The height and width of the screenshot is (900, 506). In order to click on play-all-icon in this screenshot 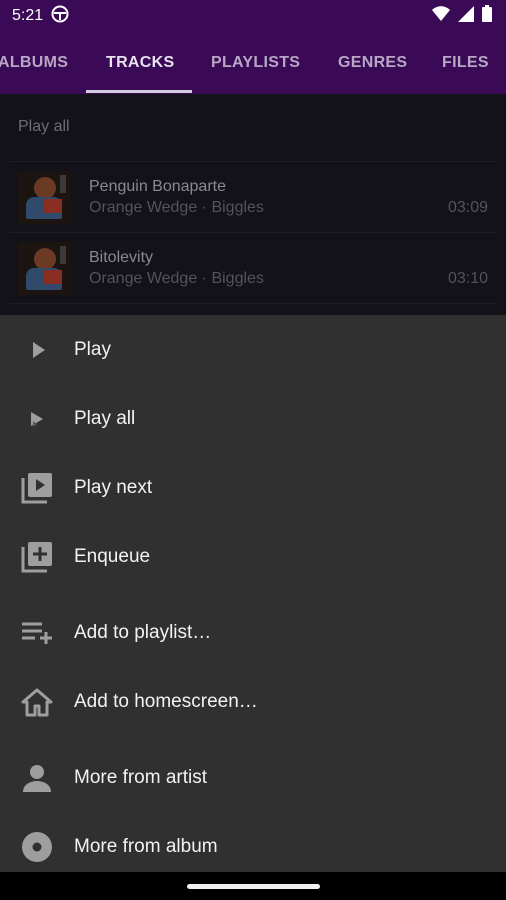, I will do `click(37, 419)`.